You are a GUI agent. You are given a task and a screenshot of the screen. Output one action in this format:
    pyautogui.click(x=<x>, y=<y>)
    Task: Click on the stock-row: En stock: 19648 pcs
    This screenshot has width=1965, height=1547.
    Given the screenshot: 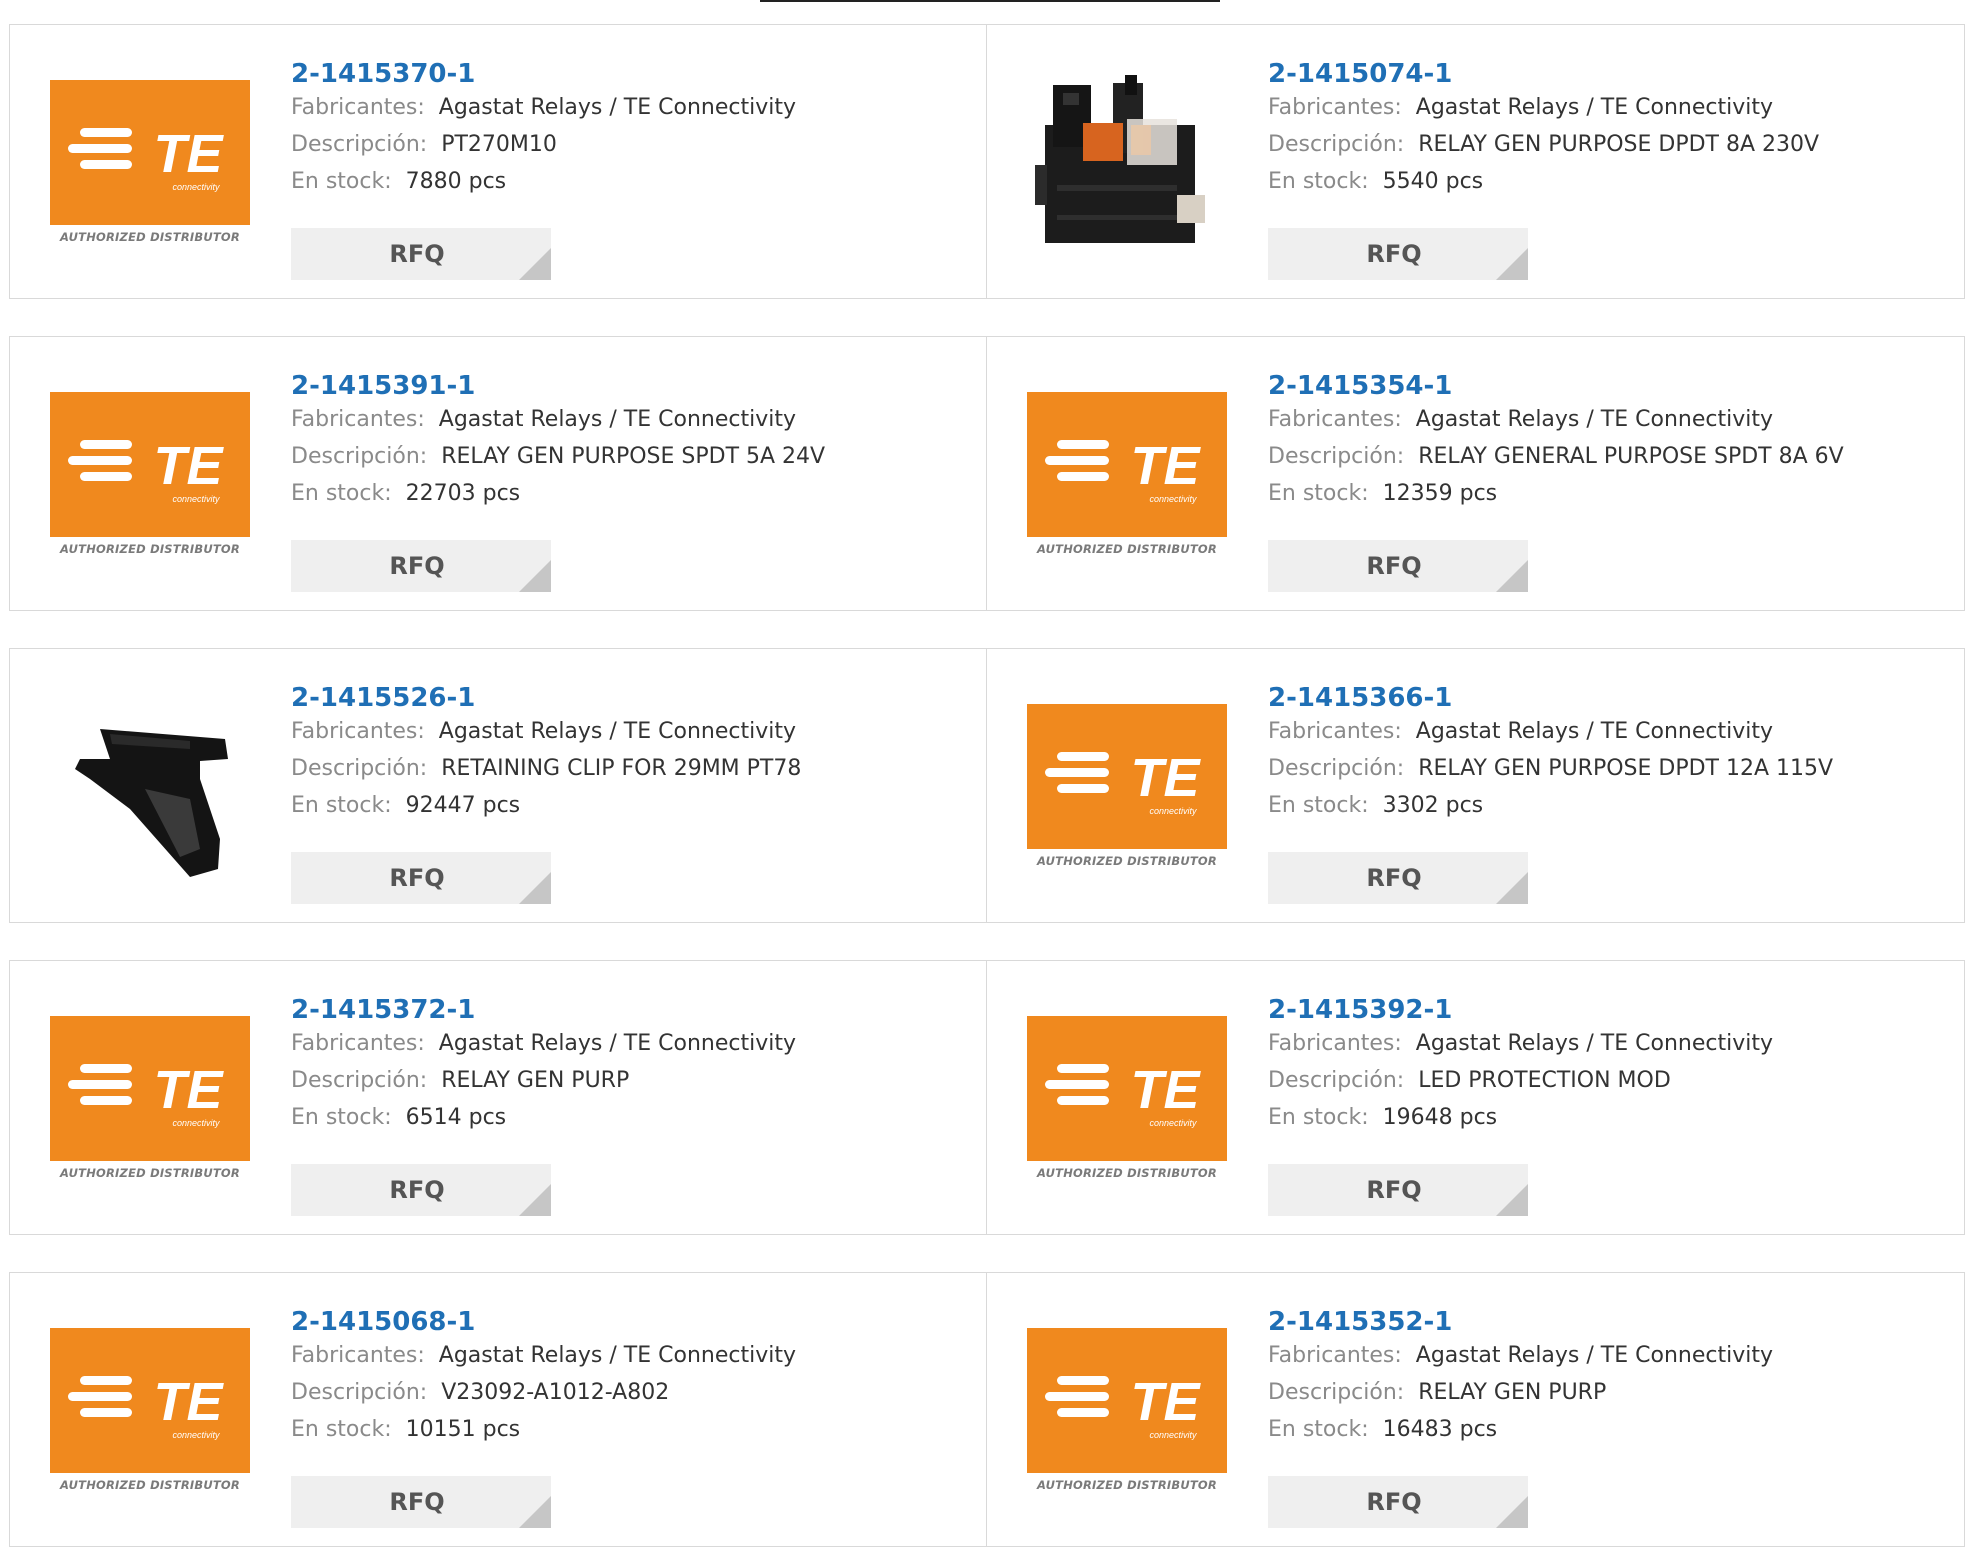 What is the action you would take?
    pyautogui.click(x=1520, y=1117)
    